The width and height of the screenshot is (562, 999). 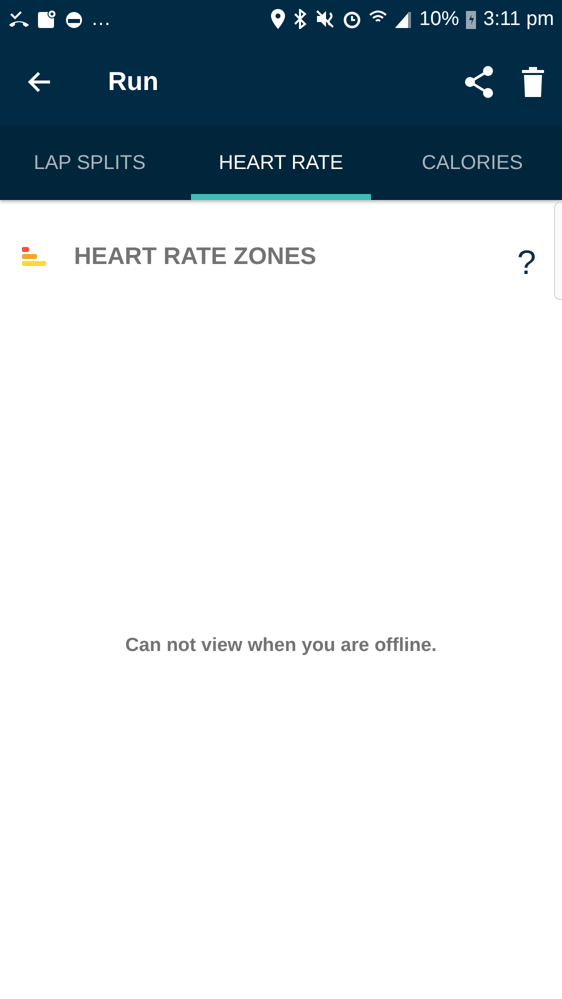 I want to click on tab: CALORIES, so click(x=472, y=162).